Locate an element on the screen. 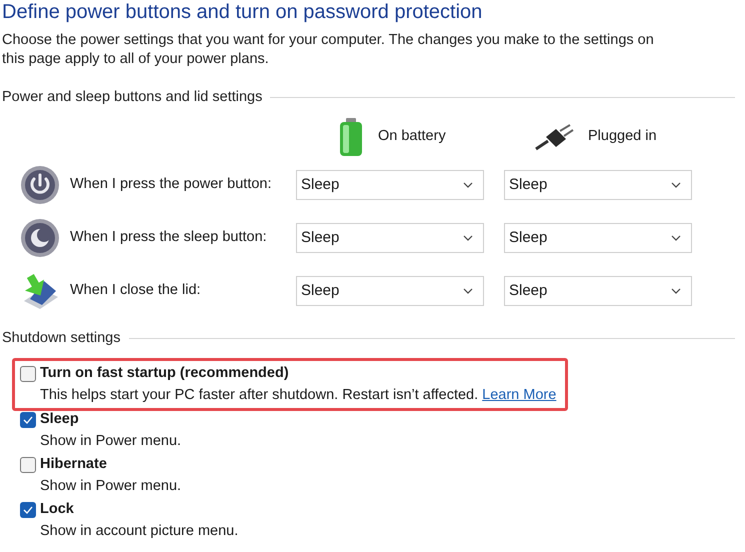  power-icon is located at coordinates (40, 185).